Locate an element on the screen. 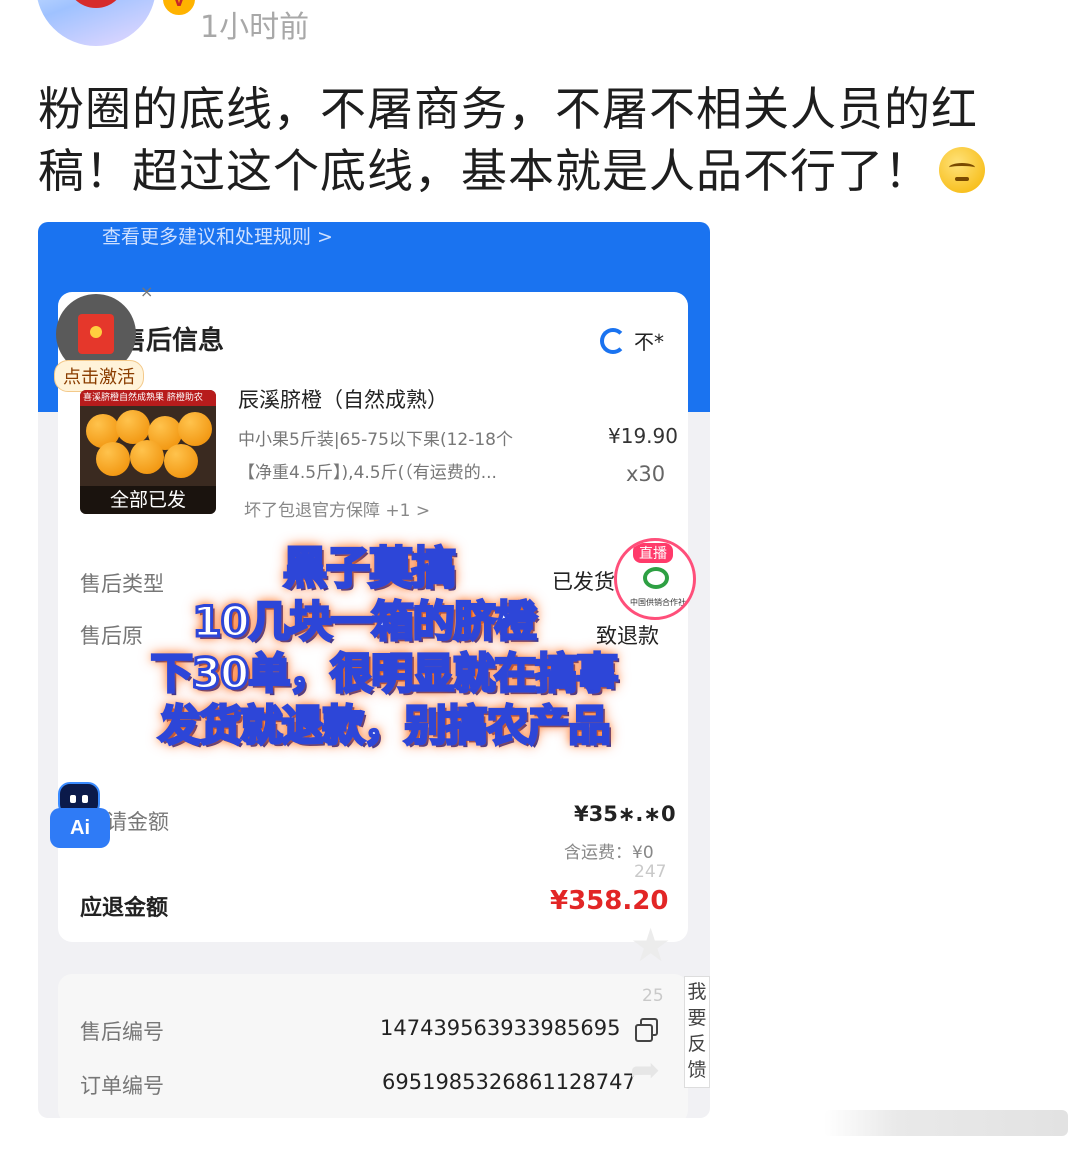  share-arrow-icon: ➦ is located at coordinates (645, 1070).